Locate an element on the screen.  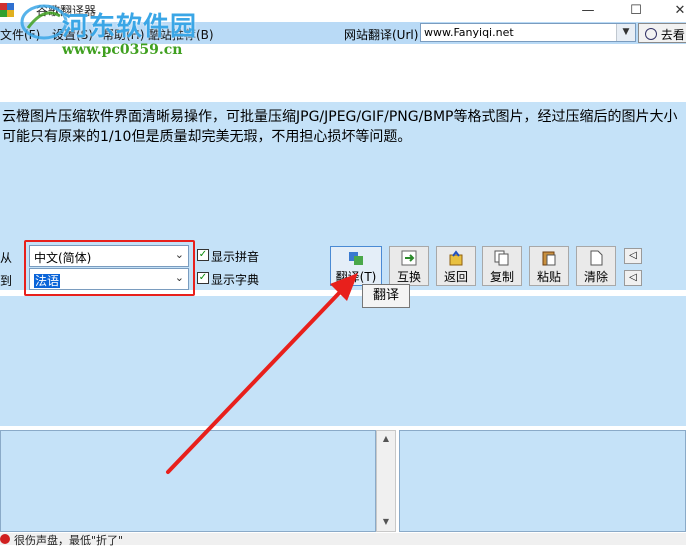
translate-label: 翻译(T) is located at coordinates (356, 277).